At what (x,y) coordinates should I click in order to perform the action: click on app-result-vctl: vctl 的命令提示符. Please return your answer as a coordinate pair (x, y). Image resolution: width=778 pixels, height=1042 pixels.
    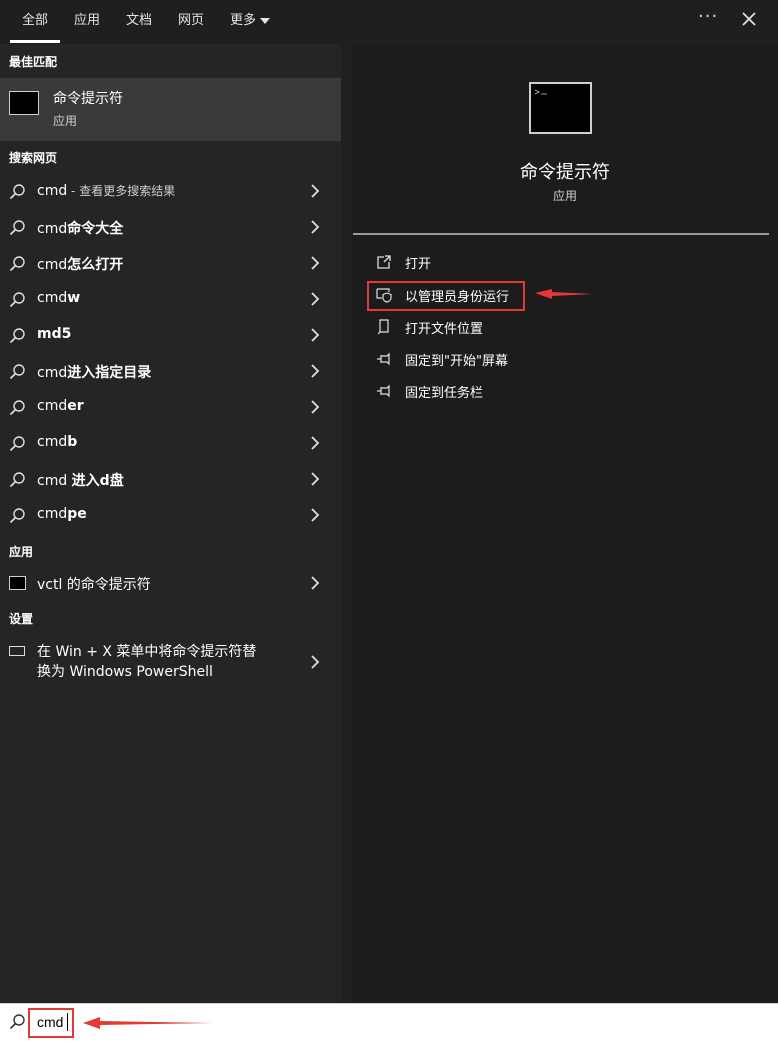
    Looking at the image, I should click on (170, 583).